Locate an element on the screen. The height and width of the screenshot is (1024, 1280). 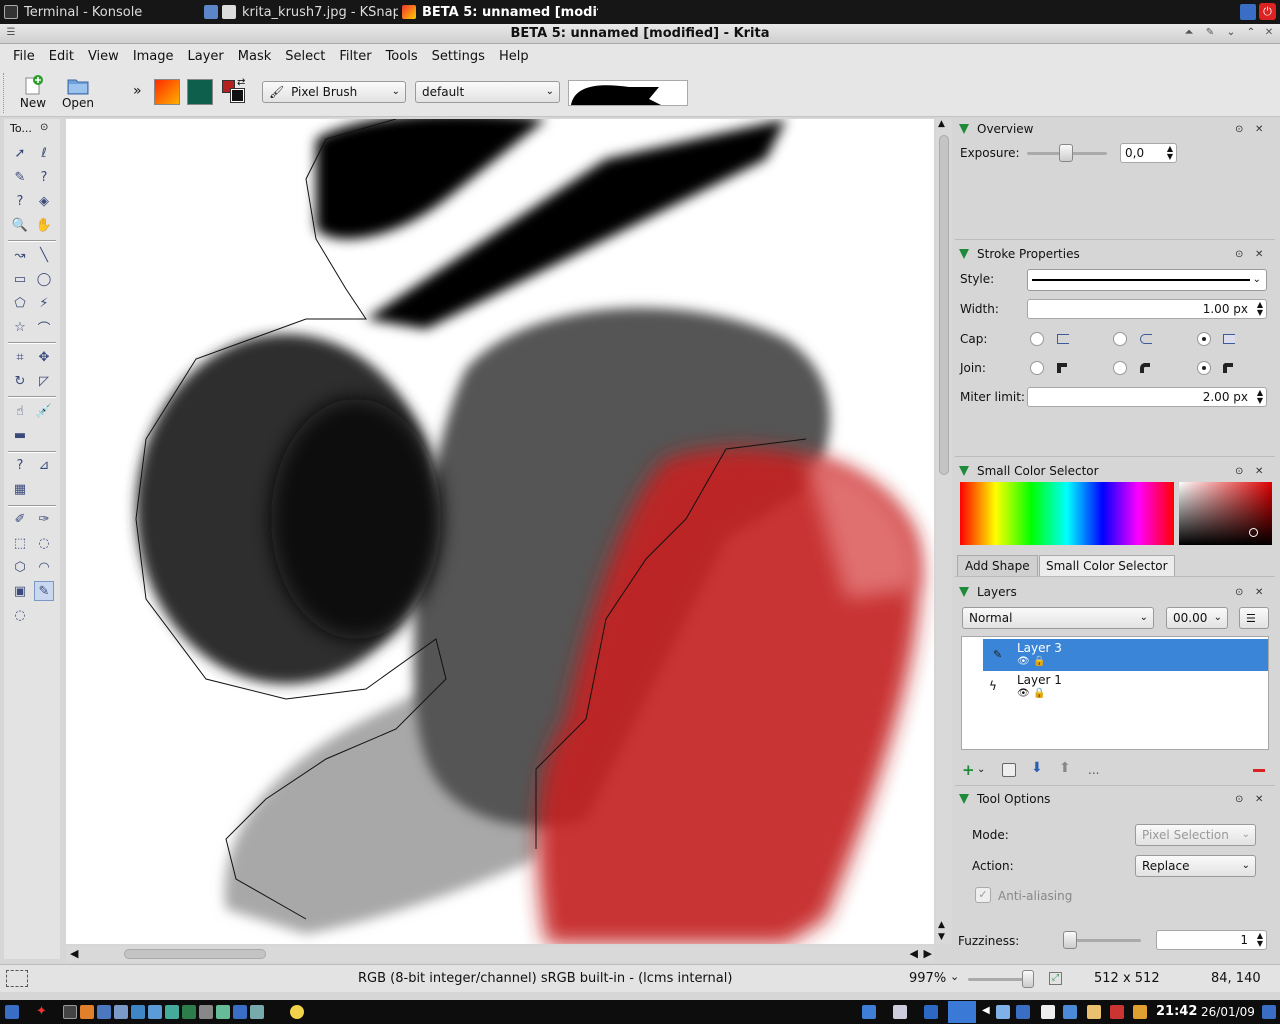
pan-tool-icon: ✋ is located at coordinates (44, 225).